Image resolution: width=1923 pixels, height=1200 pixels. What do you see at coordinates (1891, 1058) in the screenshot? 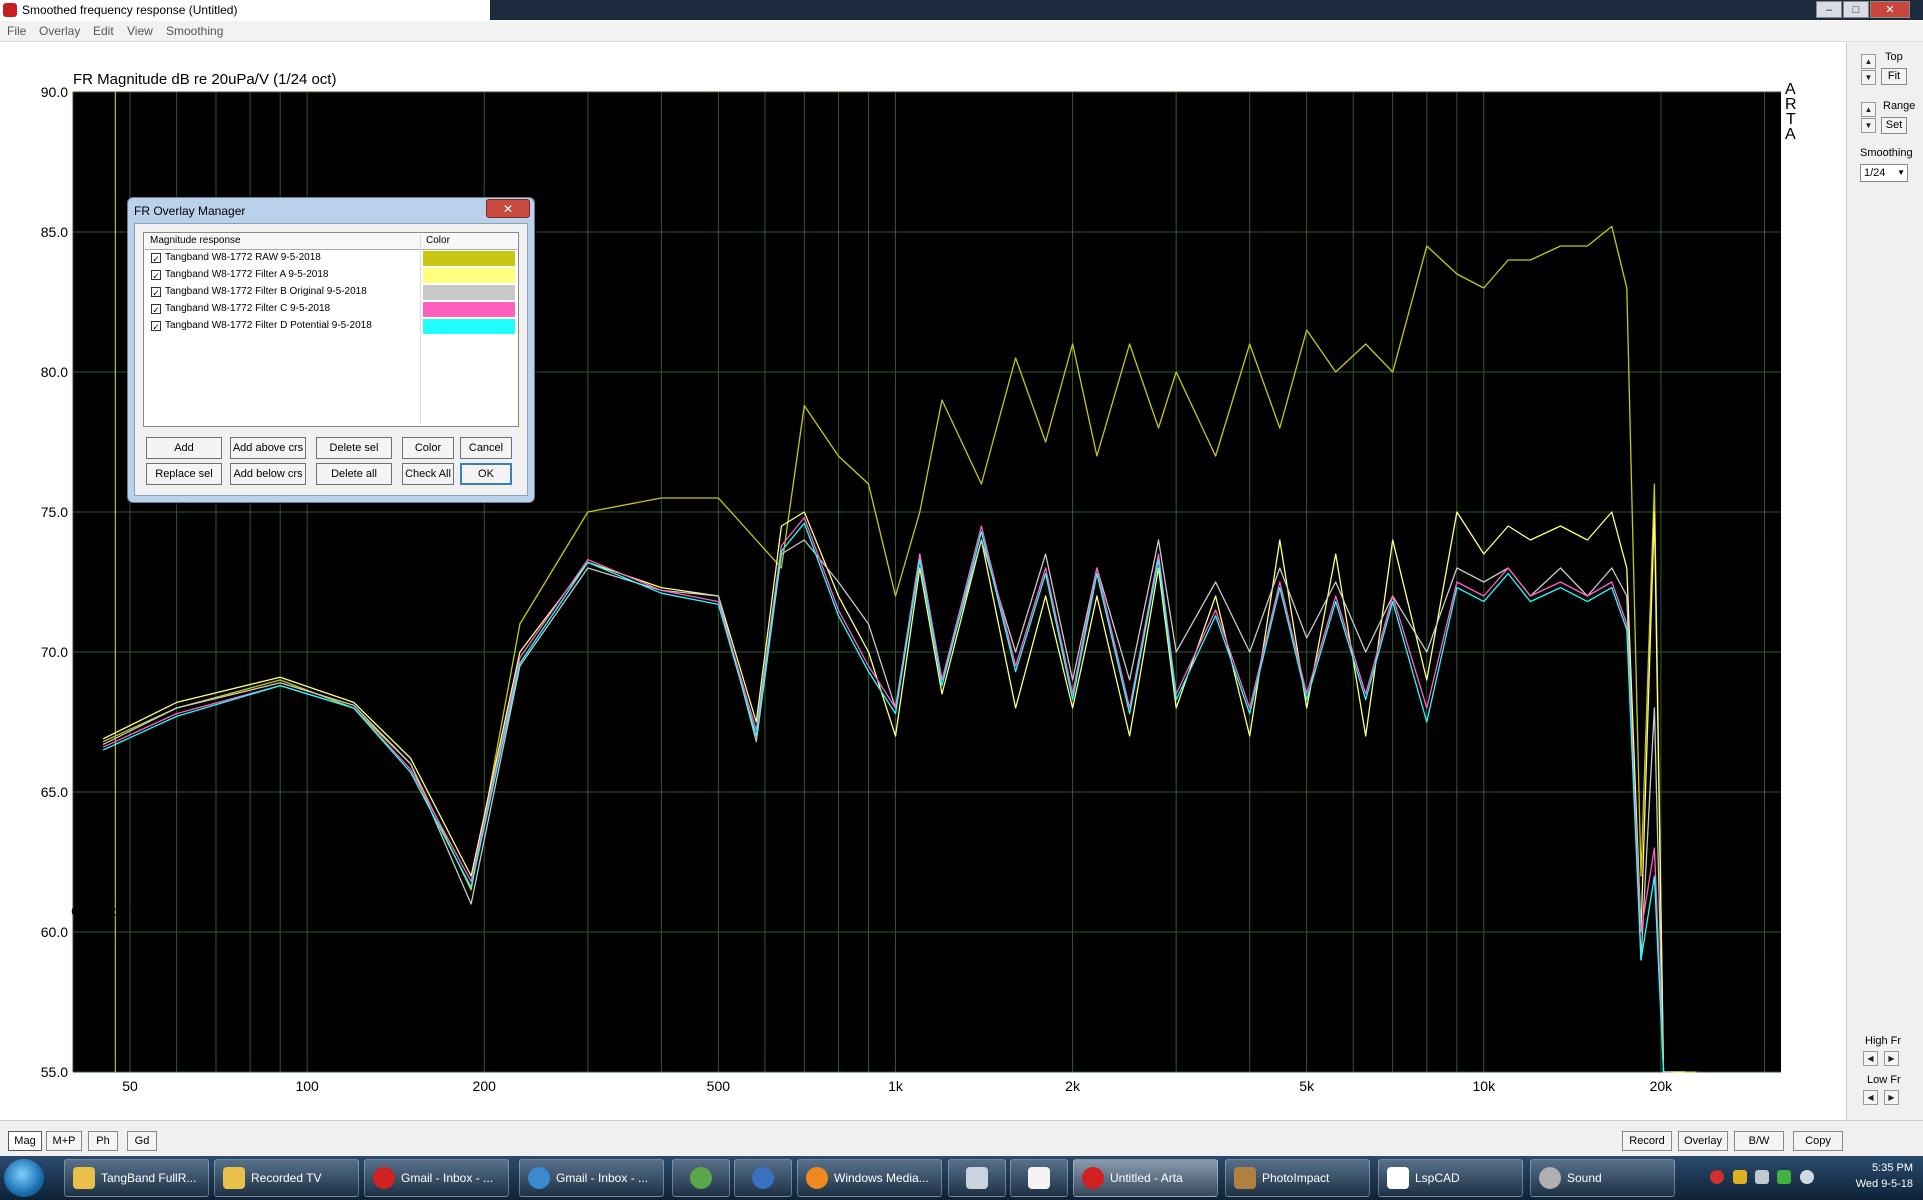
I see `high-freq-right-arrow-icon: ▶` at bounding box center [1891, 1058].